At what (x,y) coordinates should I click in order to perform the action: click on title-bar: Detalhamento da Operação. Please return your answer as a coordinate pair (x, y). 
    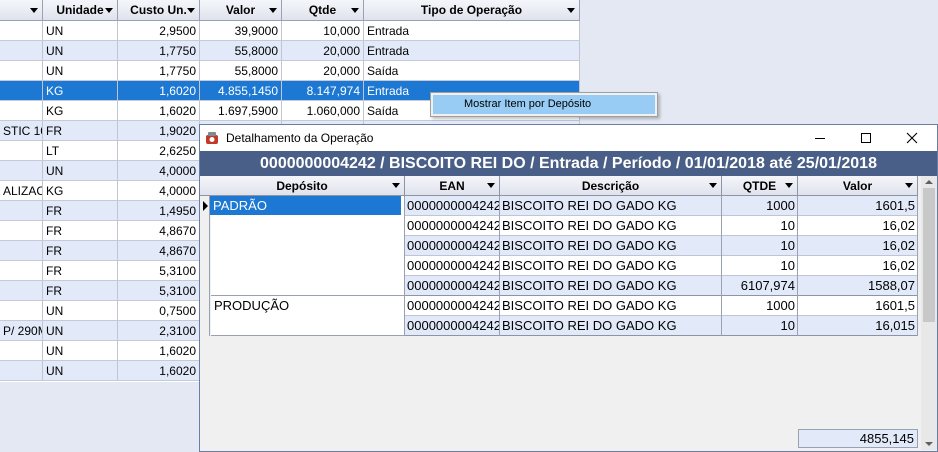
    Looking at the image, I should click on (568, 138).